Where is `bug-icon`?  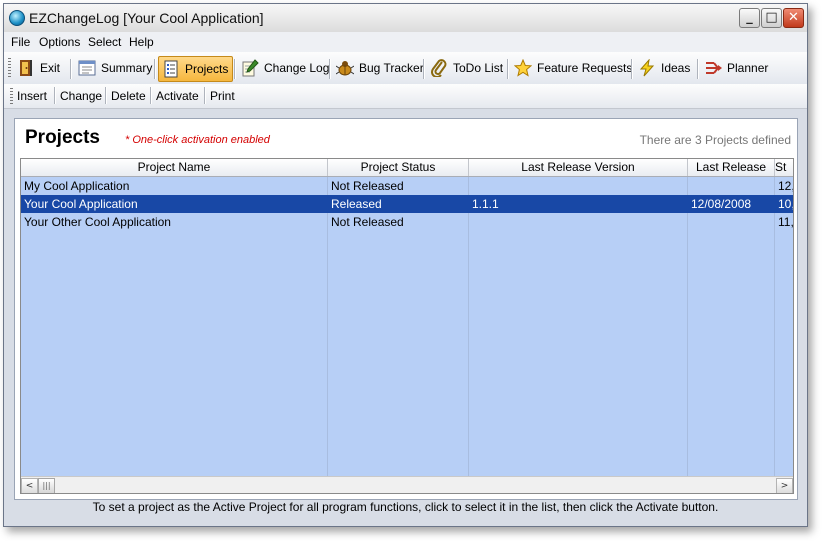 bug-icon is located at coordinates (345, 68).